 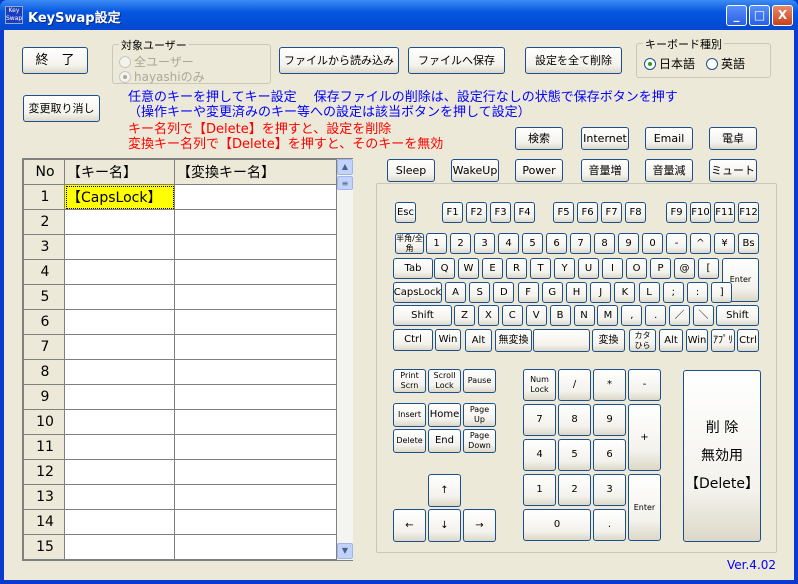 What do you see at coordinates (733, 138) in the screenshot?
I see `special-key-button: 電卓` at bounding box center [733, 138].